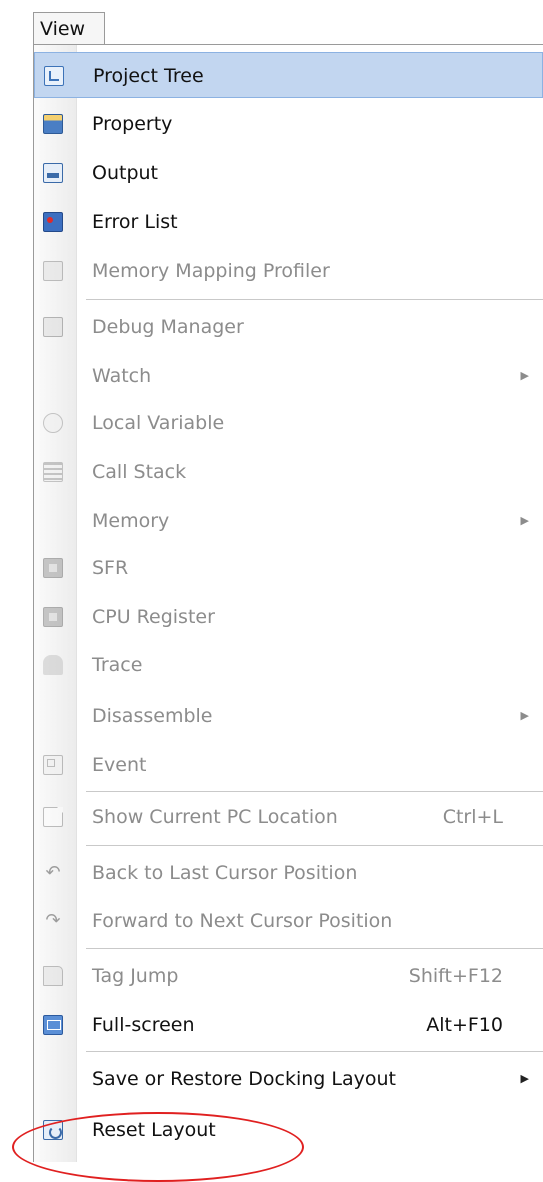 The image size is (543, 1182). What do you see at coordinates (53, 1025) in the screenshot?
I see `full-screen-icon` at bounding box center [53, 1025].